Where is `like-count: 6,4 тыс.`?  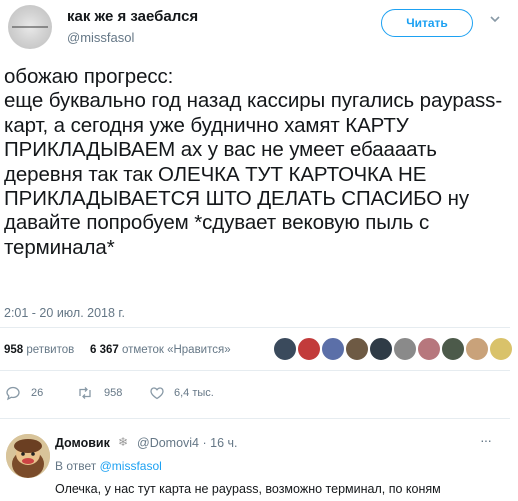 like-count: 6,4 тыс. is located at coordinates (194, 393).